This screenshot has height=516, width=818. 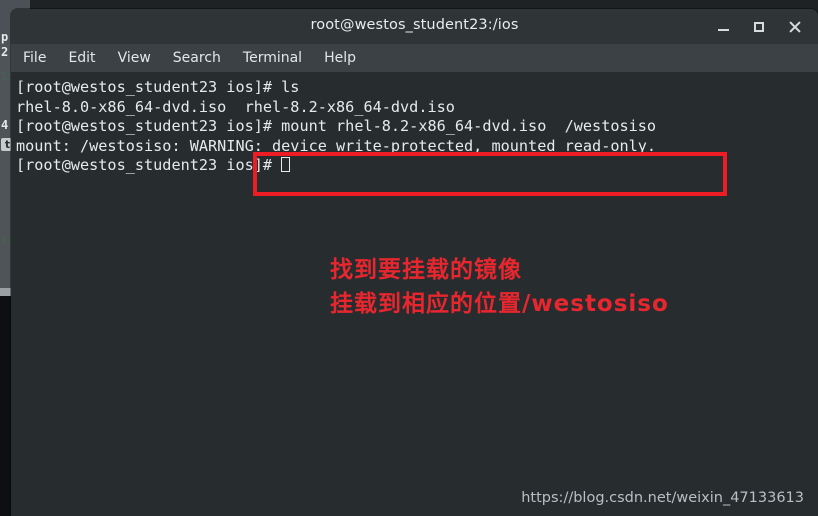 I want to click on annotation-line-1: 找到要挂载的镜像, so click(x=426, y=270).